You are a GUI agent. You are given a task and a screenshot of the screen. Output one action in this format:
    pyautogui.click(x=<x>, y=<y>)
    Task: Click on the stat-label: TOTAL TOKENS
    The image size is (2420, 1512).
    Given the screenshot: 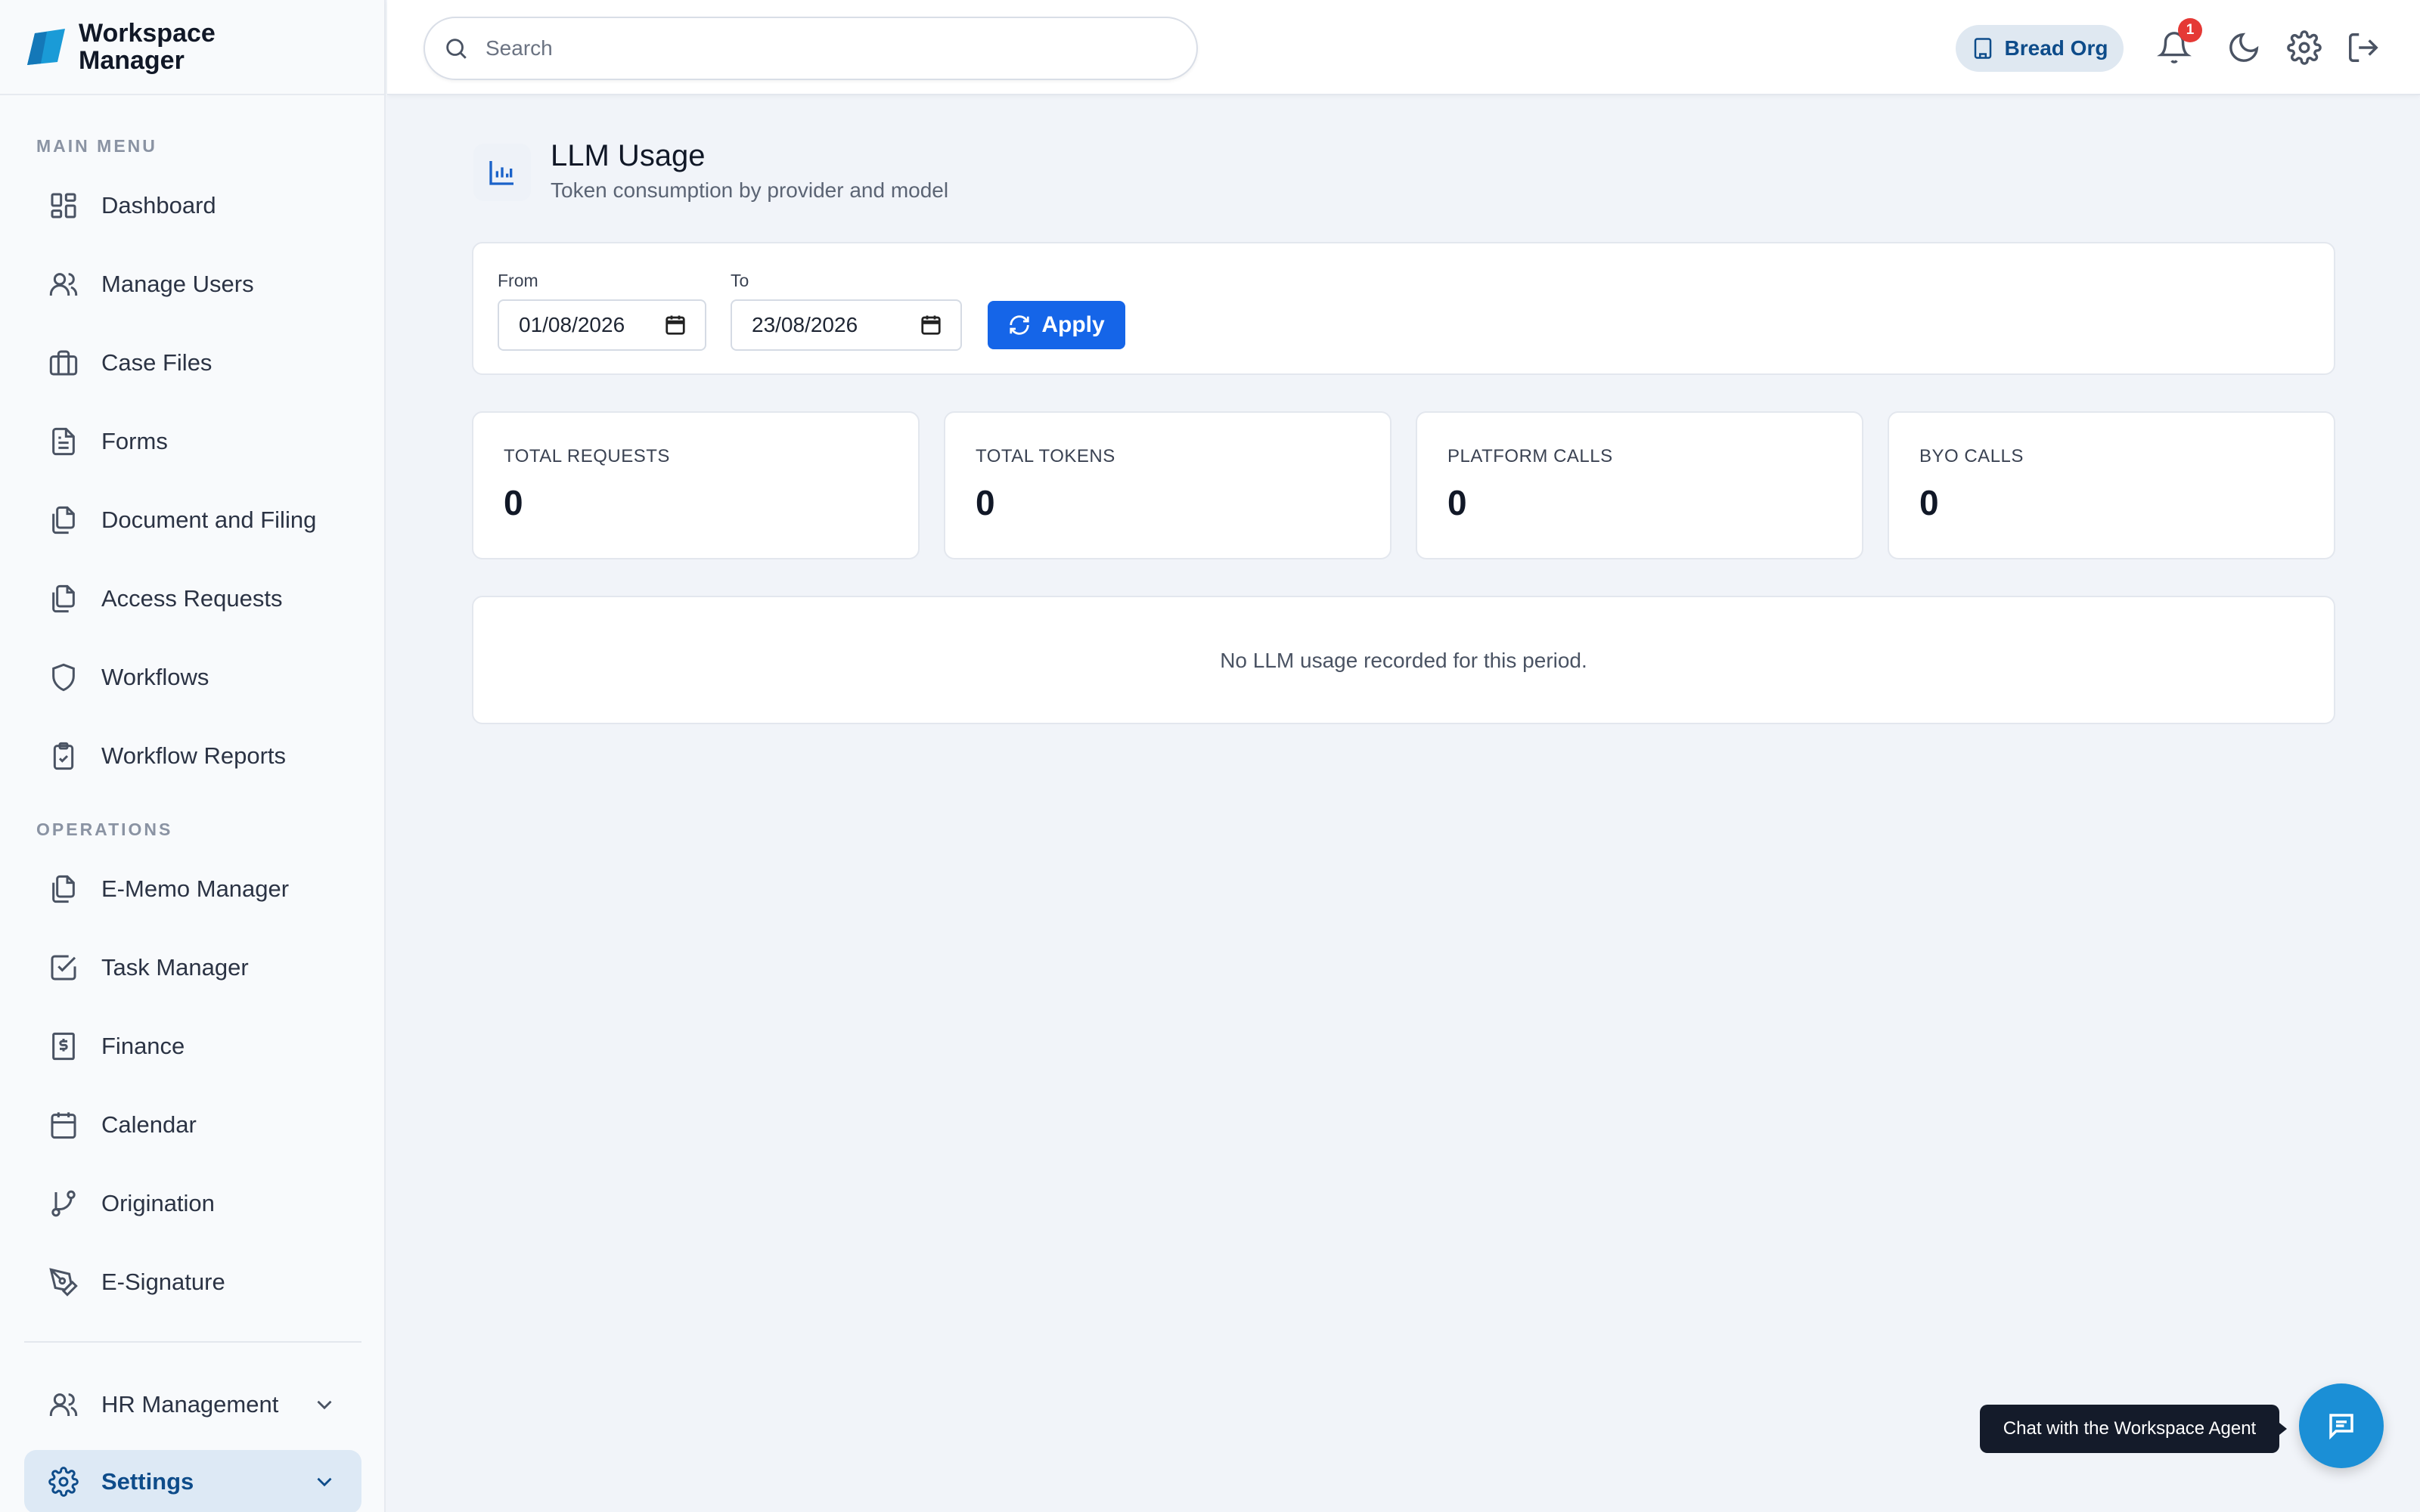 What is the action you would take?
    pyautogui.click(x=1045, y=456)
    